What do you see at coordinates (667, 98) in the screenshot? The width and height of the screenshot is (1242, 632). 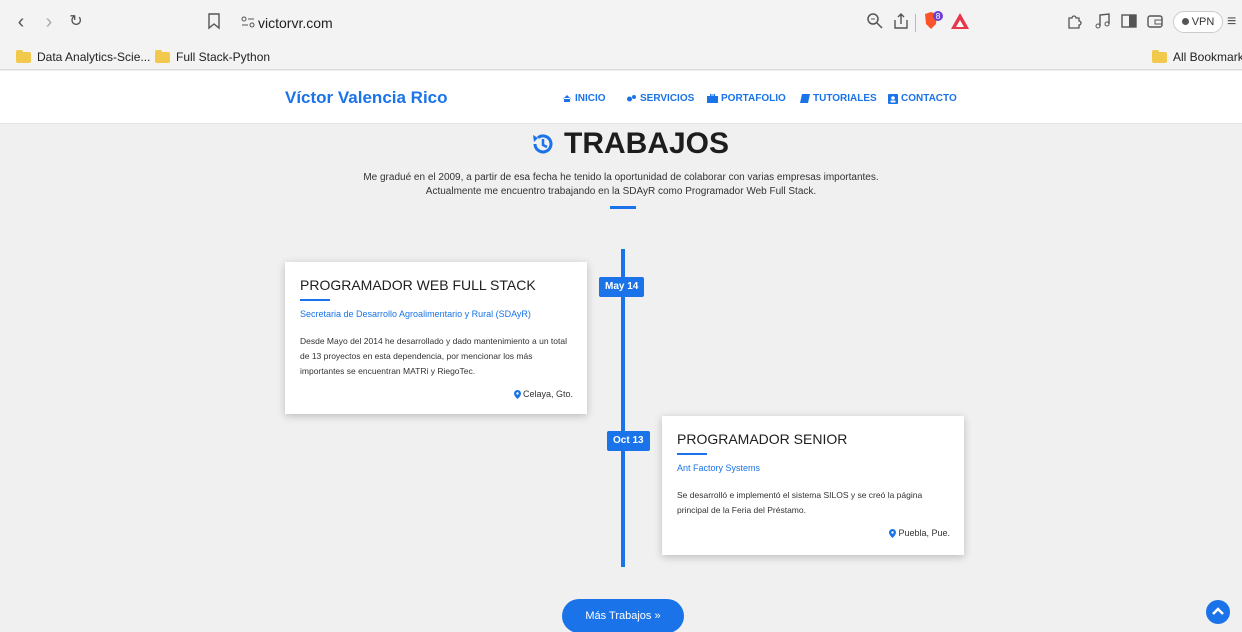 I see `nav-label: SERVICIOS` at bounding box center [667, 98].